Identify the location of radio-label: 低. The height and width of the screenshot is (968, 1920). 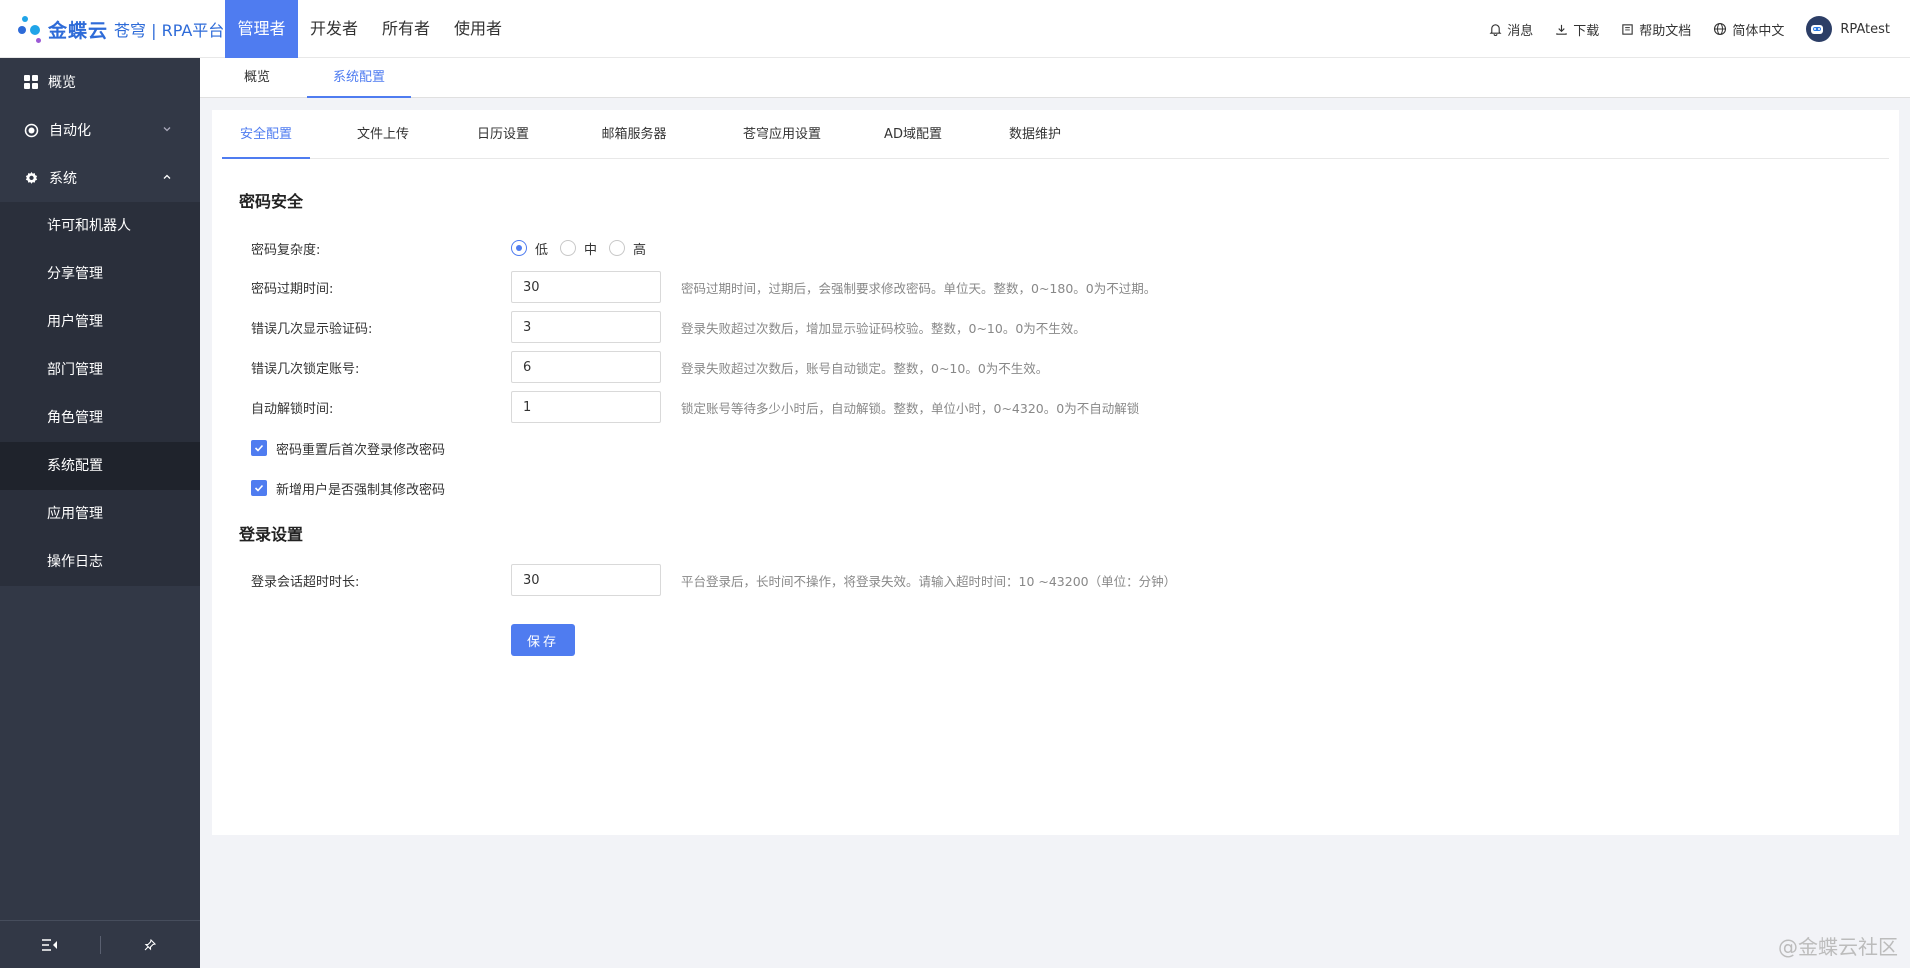
(542, 250).